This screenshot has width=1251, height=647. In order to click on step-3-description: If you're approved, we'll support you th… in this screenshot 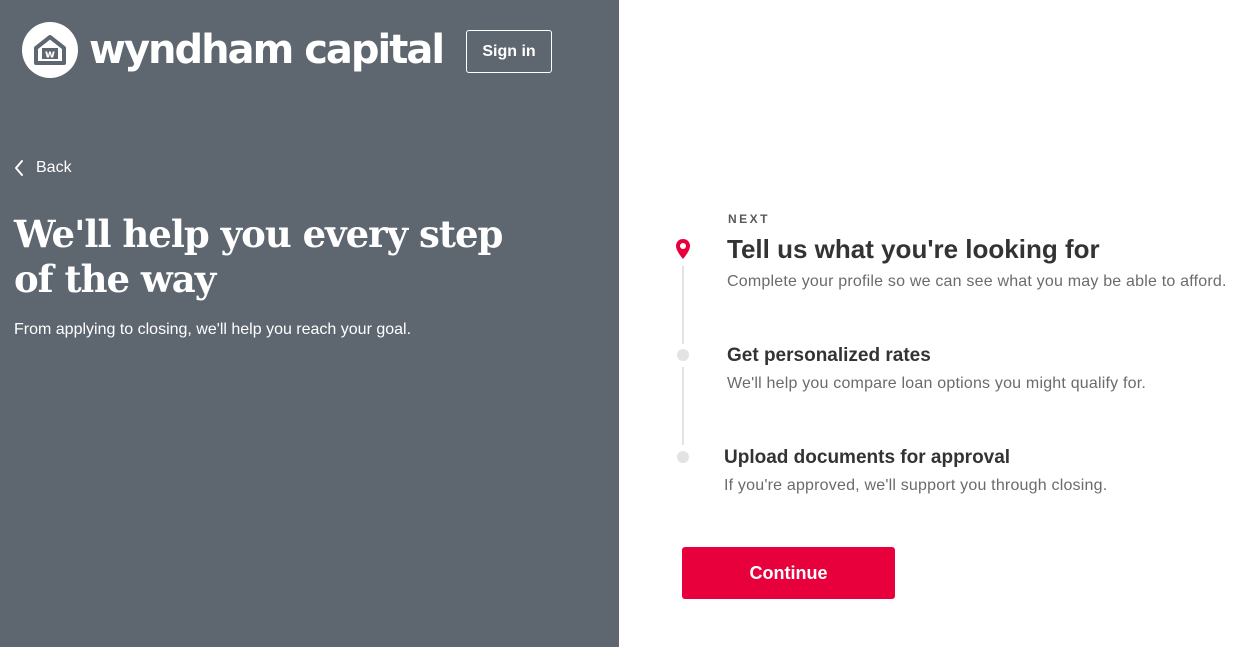, I will do `click(916, 485)`.